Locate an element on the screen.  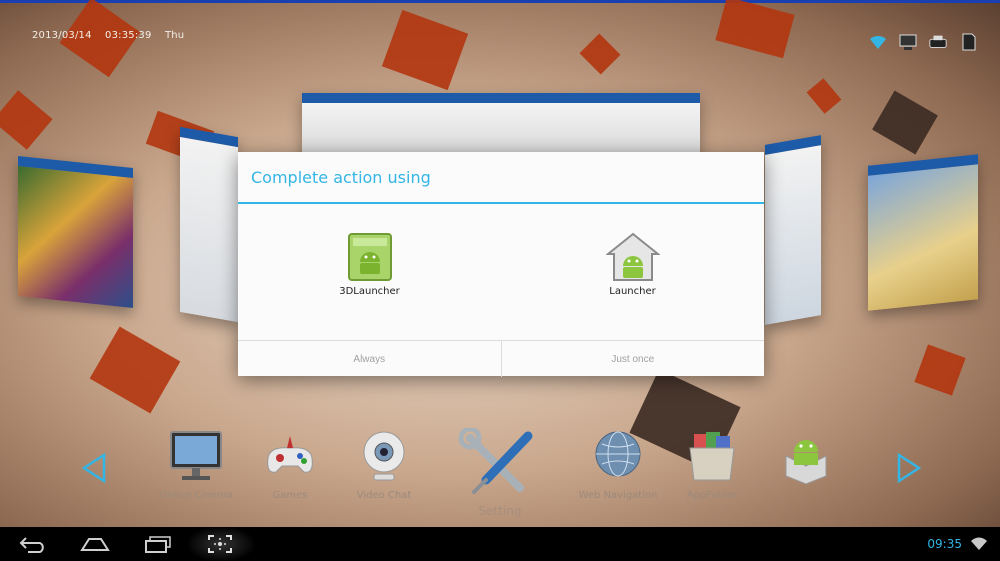
screenshot-icon is located at coordinates (220, 544).